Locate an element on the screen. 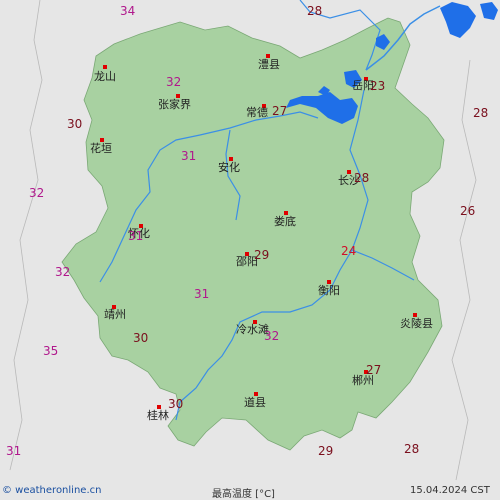  city-label-anhua: 安化 is located at coordinates (229, 167).